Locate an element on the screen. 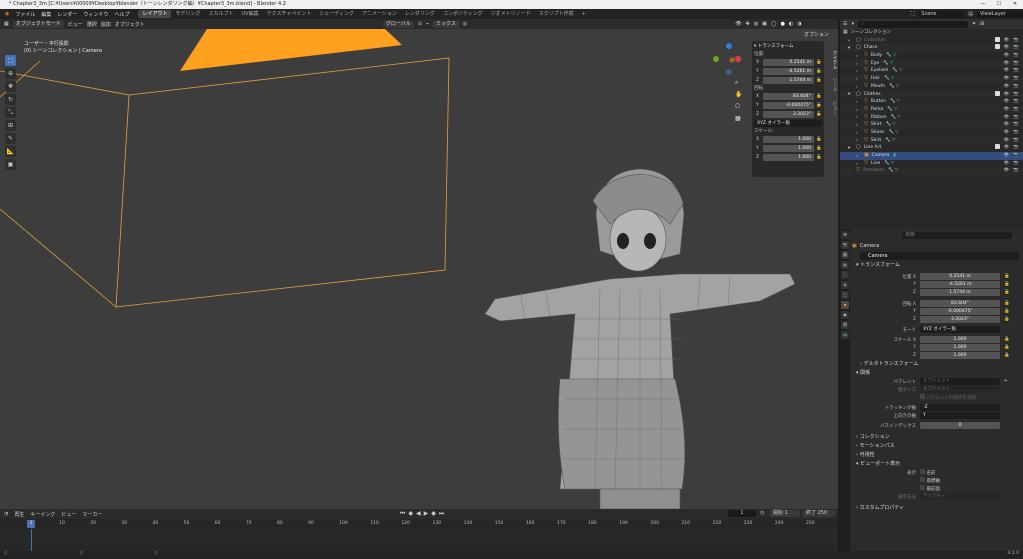 The image size is (1023, 559). section-delta-transform: › デルタトランスフォーム is located at coordinates (937, 364).